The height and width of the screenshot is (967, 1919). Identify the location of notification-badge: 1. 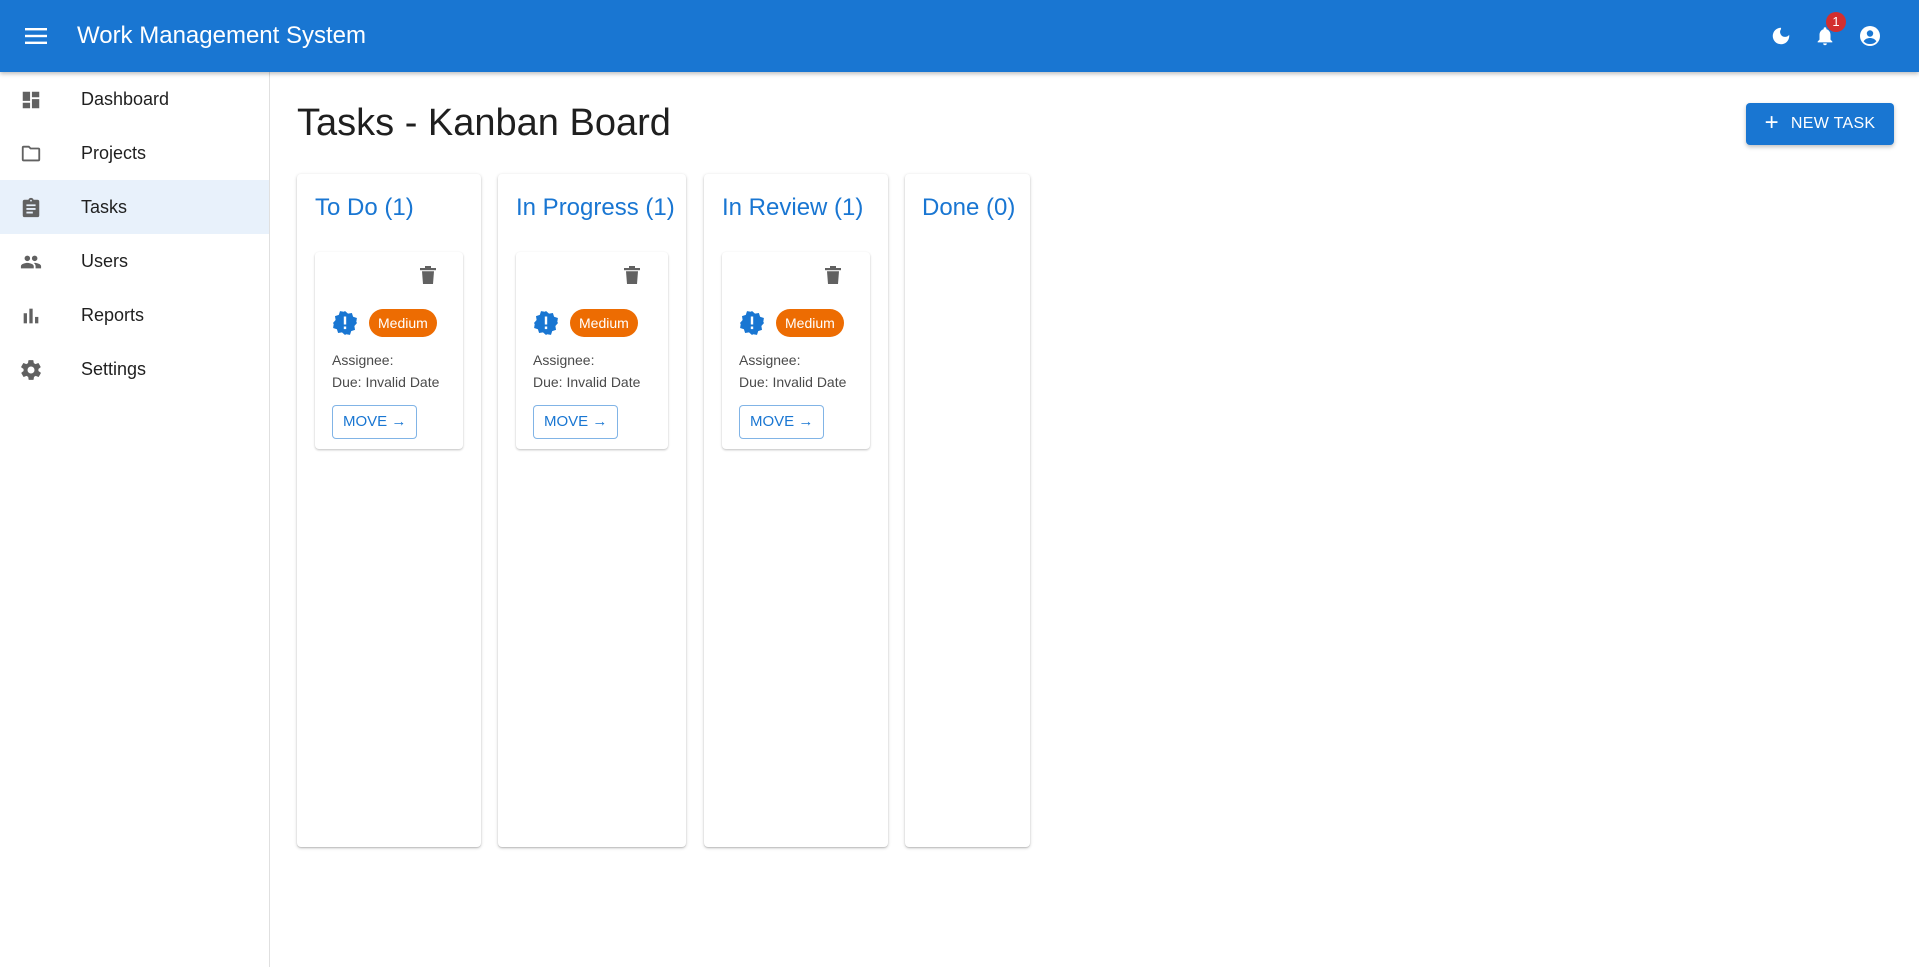
(1836, 22).